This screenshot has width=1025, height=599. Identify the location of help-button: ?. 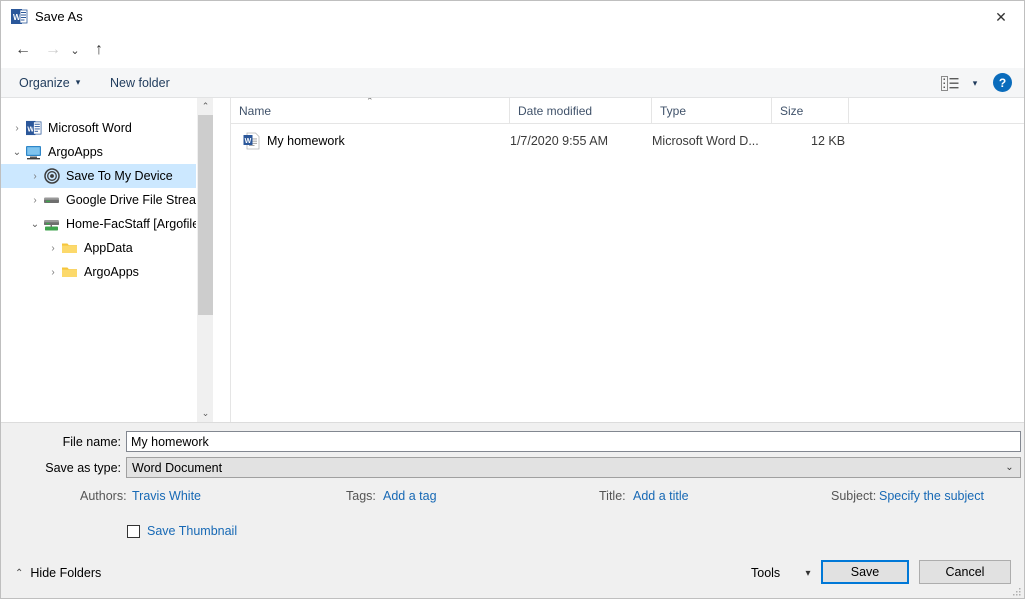
(1002, 82).